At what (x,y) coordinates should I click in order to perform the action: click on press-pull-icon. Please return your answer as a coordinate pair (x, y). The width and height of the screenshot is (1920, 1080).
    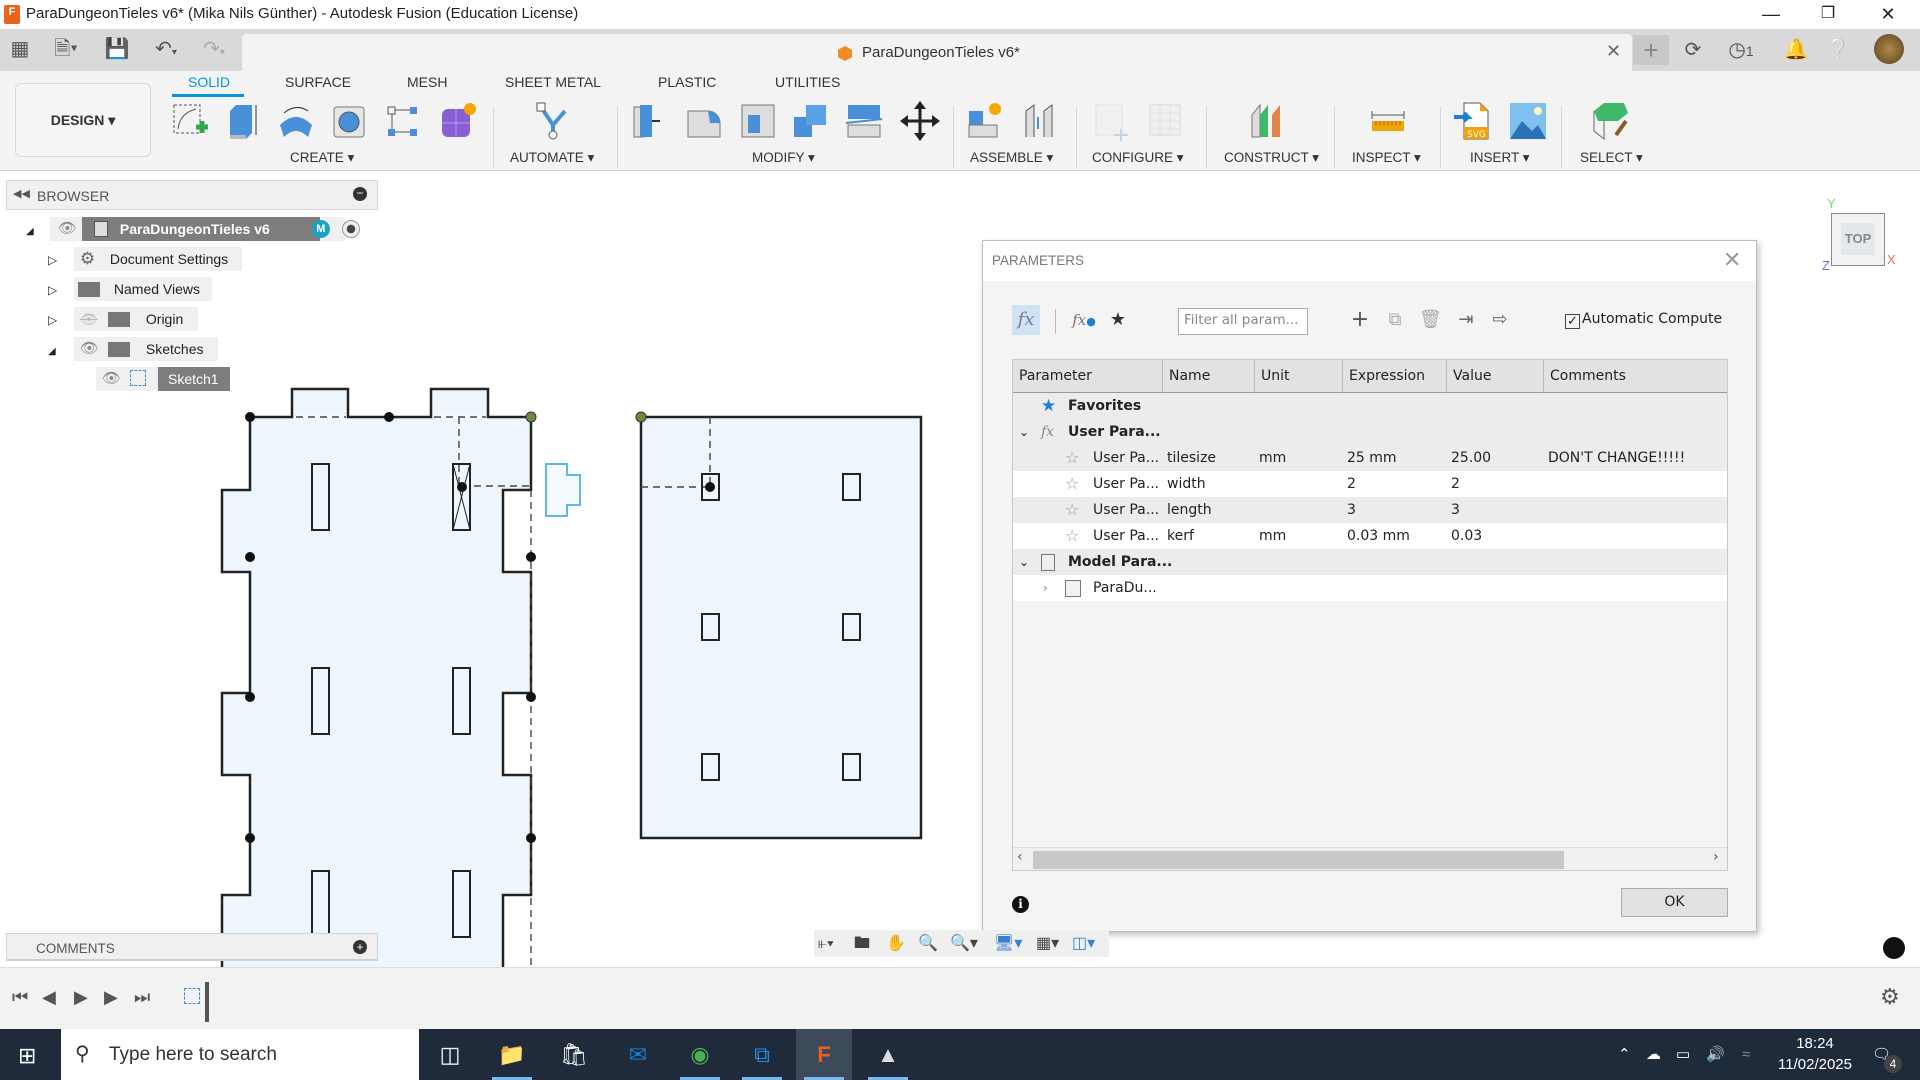
    Looking at the image, I should click on (650, 121).